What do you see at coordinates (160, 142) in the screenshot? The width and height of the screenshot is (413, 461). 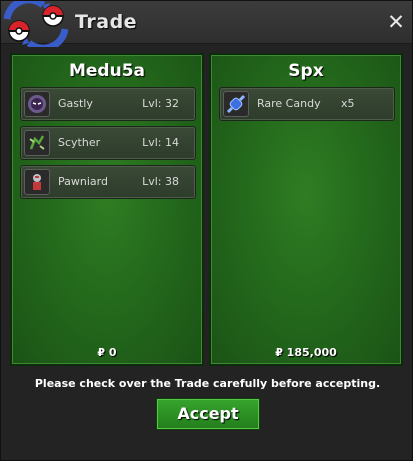 I see `item-level: Lvl: 14` at bounding box center [160, 142].